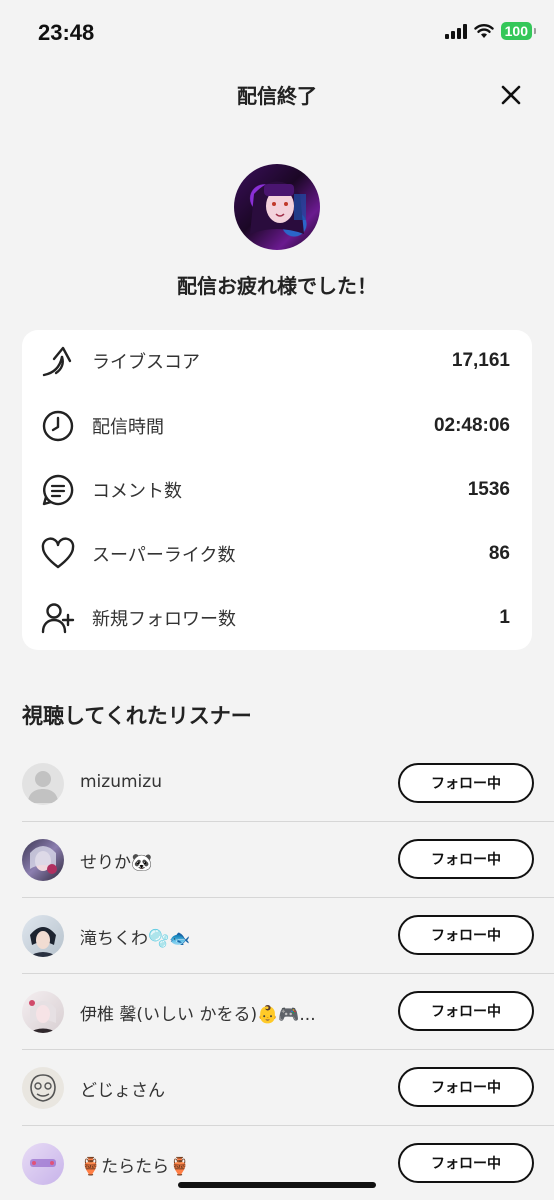 The image size is (554, 1200). What do you see at coordinates (135, 1164) in the screenshot?
I see `listener-name: 🏺たらたら🏺` at bounding box center [135, 1164].